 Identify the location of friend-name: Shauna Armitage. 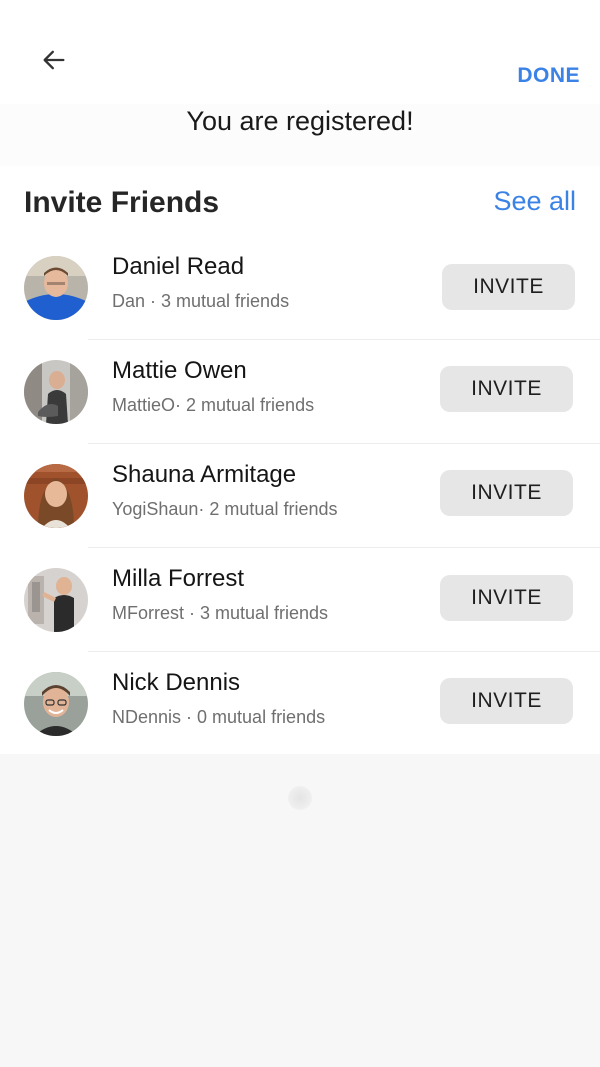
(204, 474).